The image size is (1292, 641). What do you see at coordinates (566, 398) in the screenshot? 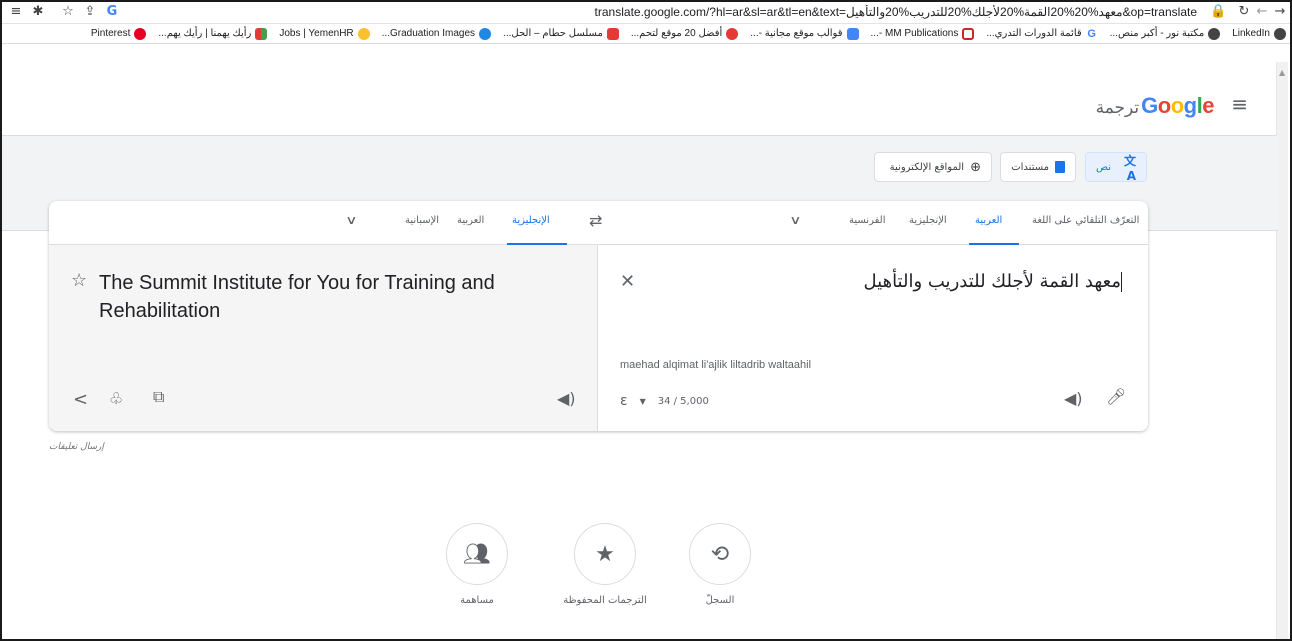
I see `listen-translation-icon: ◀)` at bounding box center [566, 398].